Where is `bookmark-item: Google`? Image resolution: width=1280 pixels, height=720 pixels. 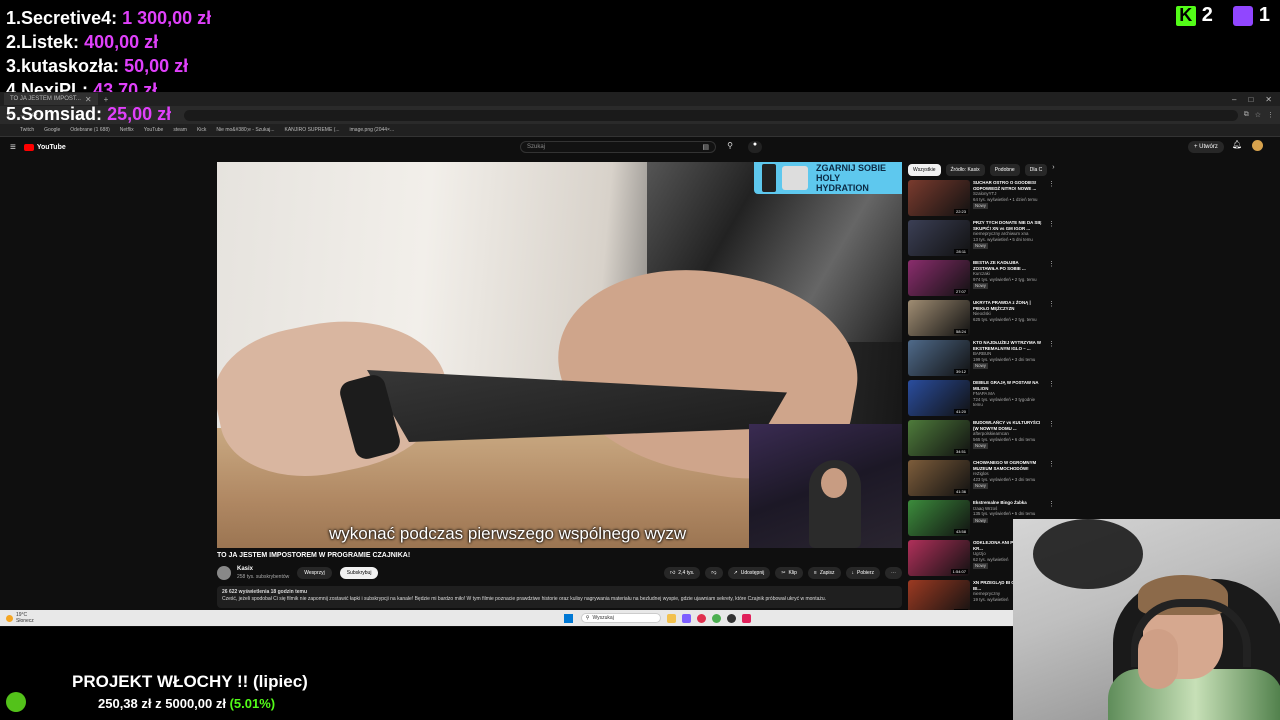
bookmark-item: Google is located at coordinates (52, 130).